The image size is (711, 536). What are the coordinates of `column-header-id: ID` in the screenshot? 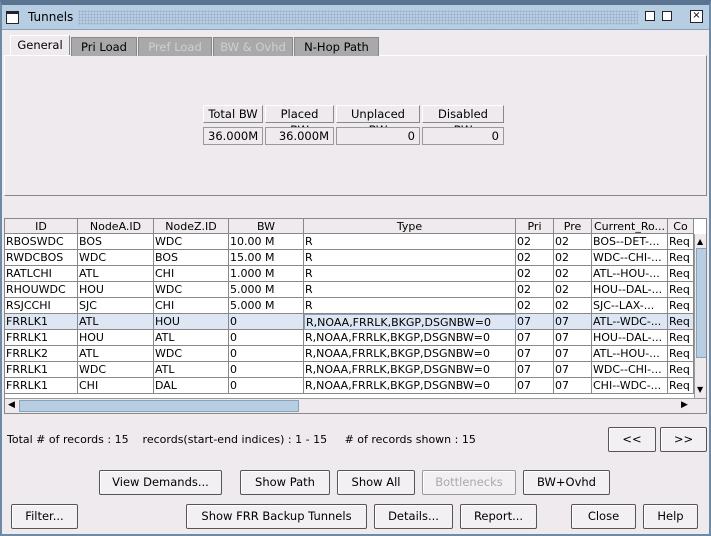 It's located at (41, 226).